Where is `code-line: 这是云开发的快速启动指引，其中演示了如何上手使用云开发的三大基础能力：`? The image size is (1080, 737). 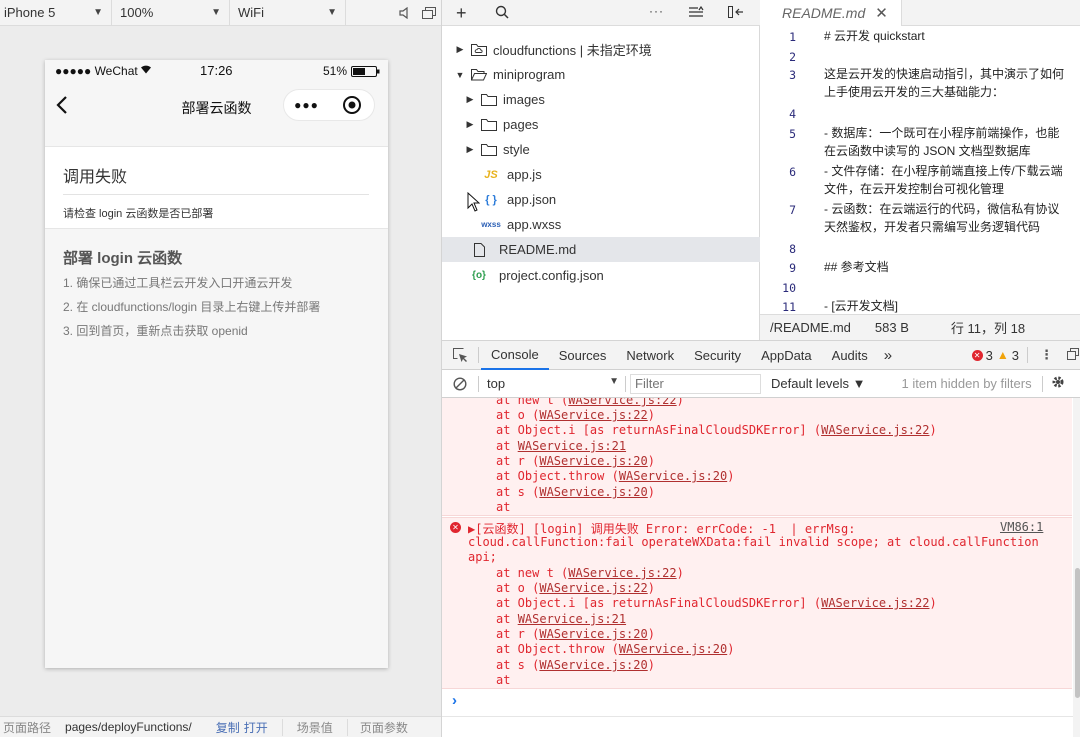
code-line: 这是云开发的快速启动指引，其中演示了如何上手使用云开发的三大基础能力： is located at coordinates (944, 83).